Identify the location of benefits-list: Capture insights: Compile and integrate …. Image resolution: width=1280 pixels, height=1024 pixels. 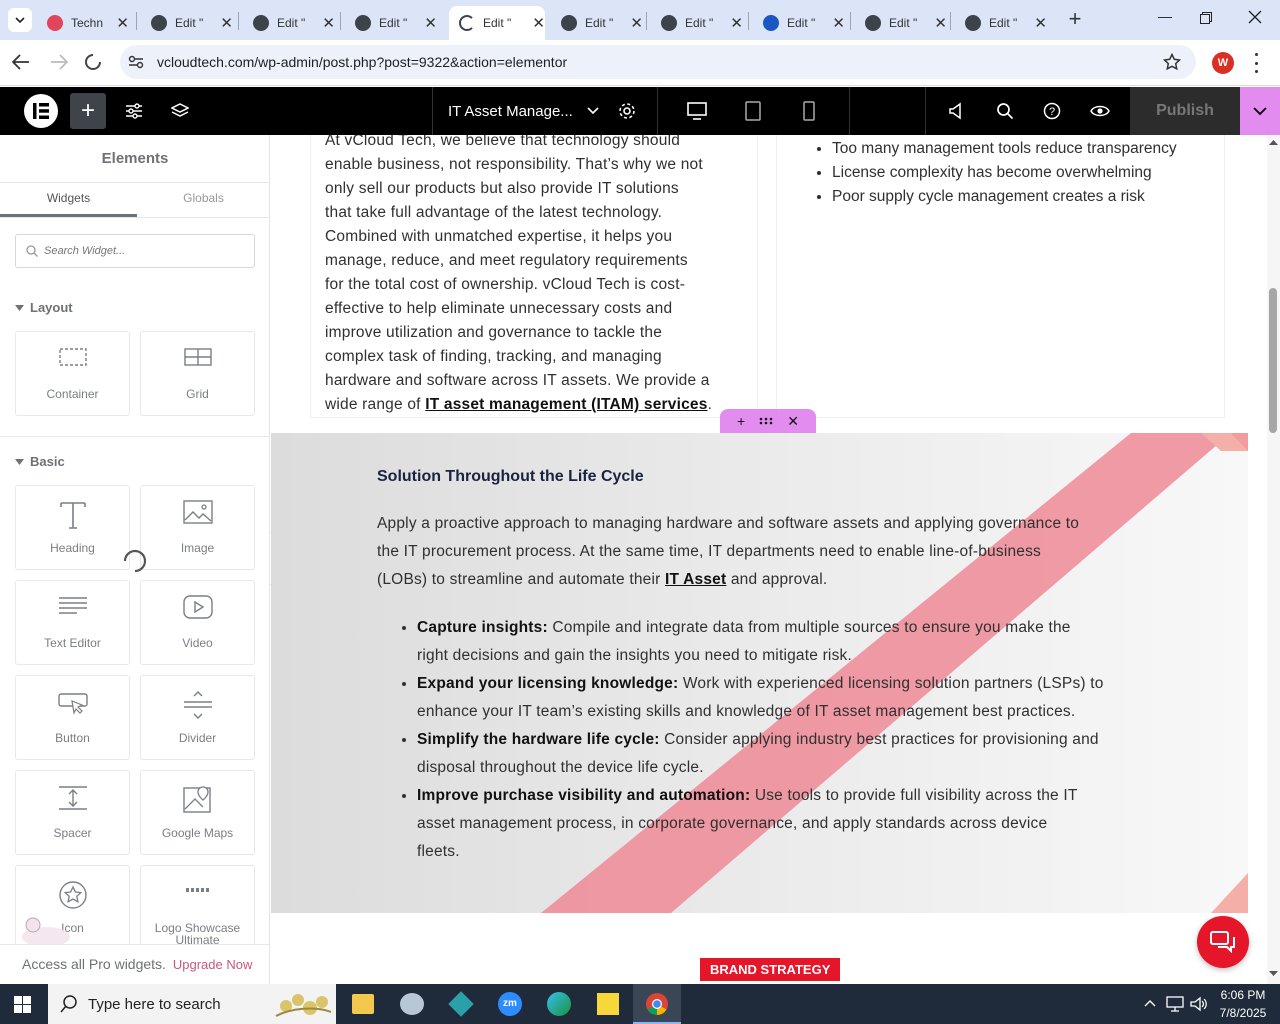
(797, 740).